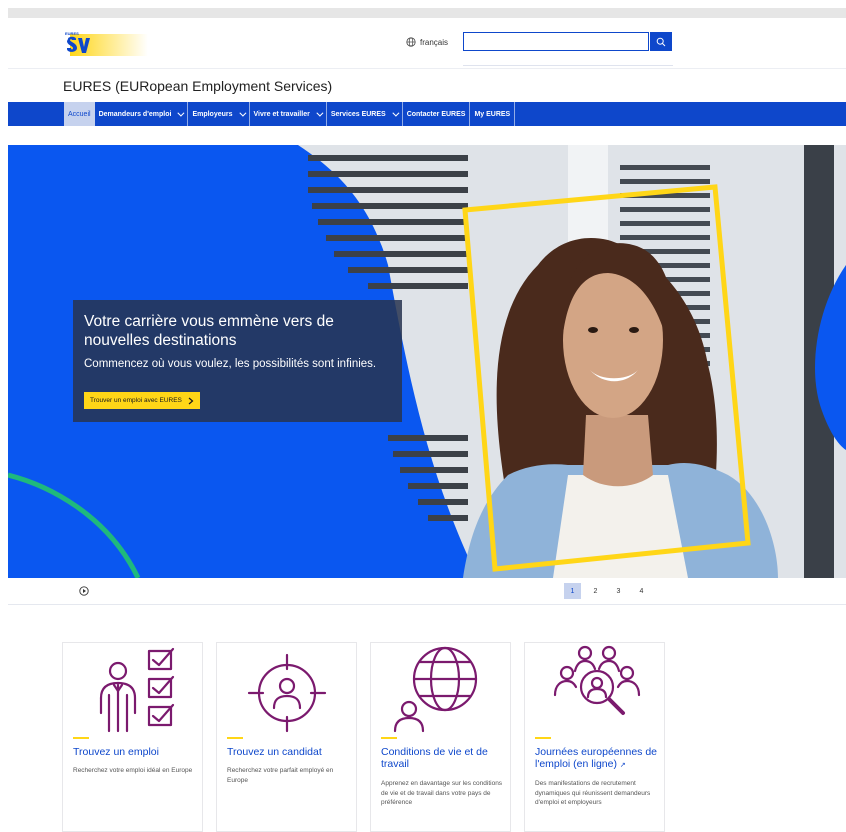 The width and height of the screenshot is (846, 832). I want to click on globe-icon, so click(411, 42).